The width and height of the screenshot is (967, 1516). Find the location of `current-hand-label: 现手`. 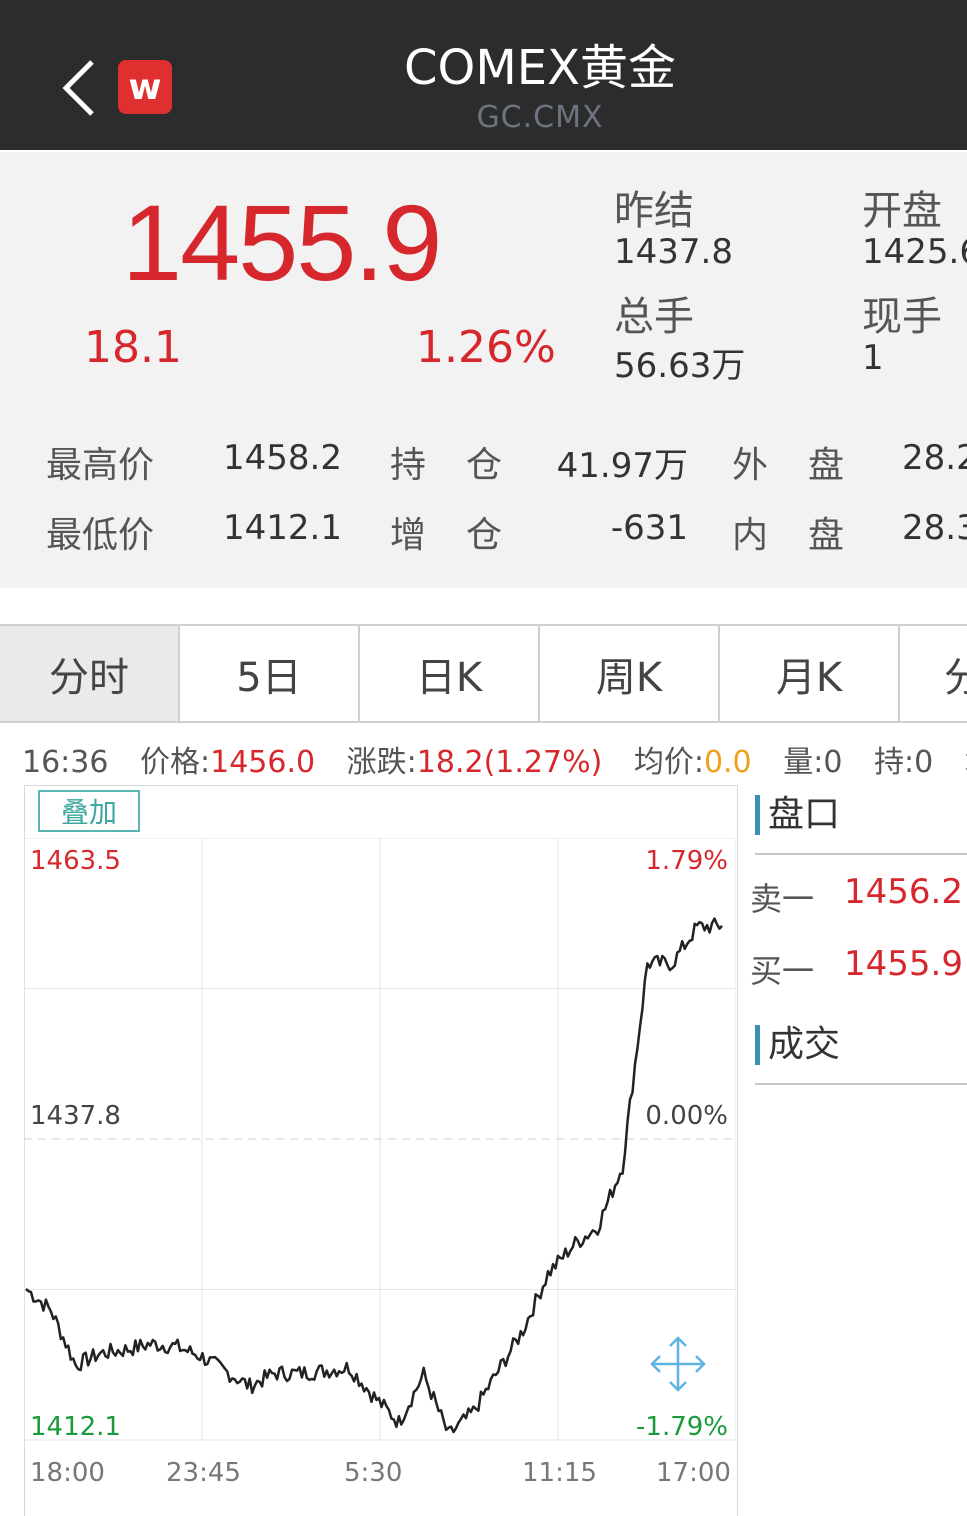

current-hand-label: 现手 is located at coordinates (902, 317).